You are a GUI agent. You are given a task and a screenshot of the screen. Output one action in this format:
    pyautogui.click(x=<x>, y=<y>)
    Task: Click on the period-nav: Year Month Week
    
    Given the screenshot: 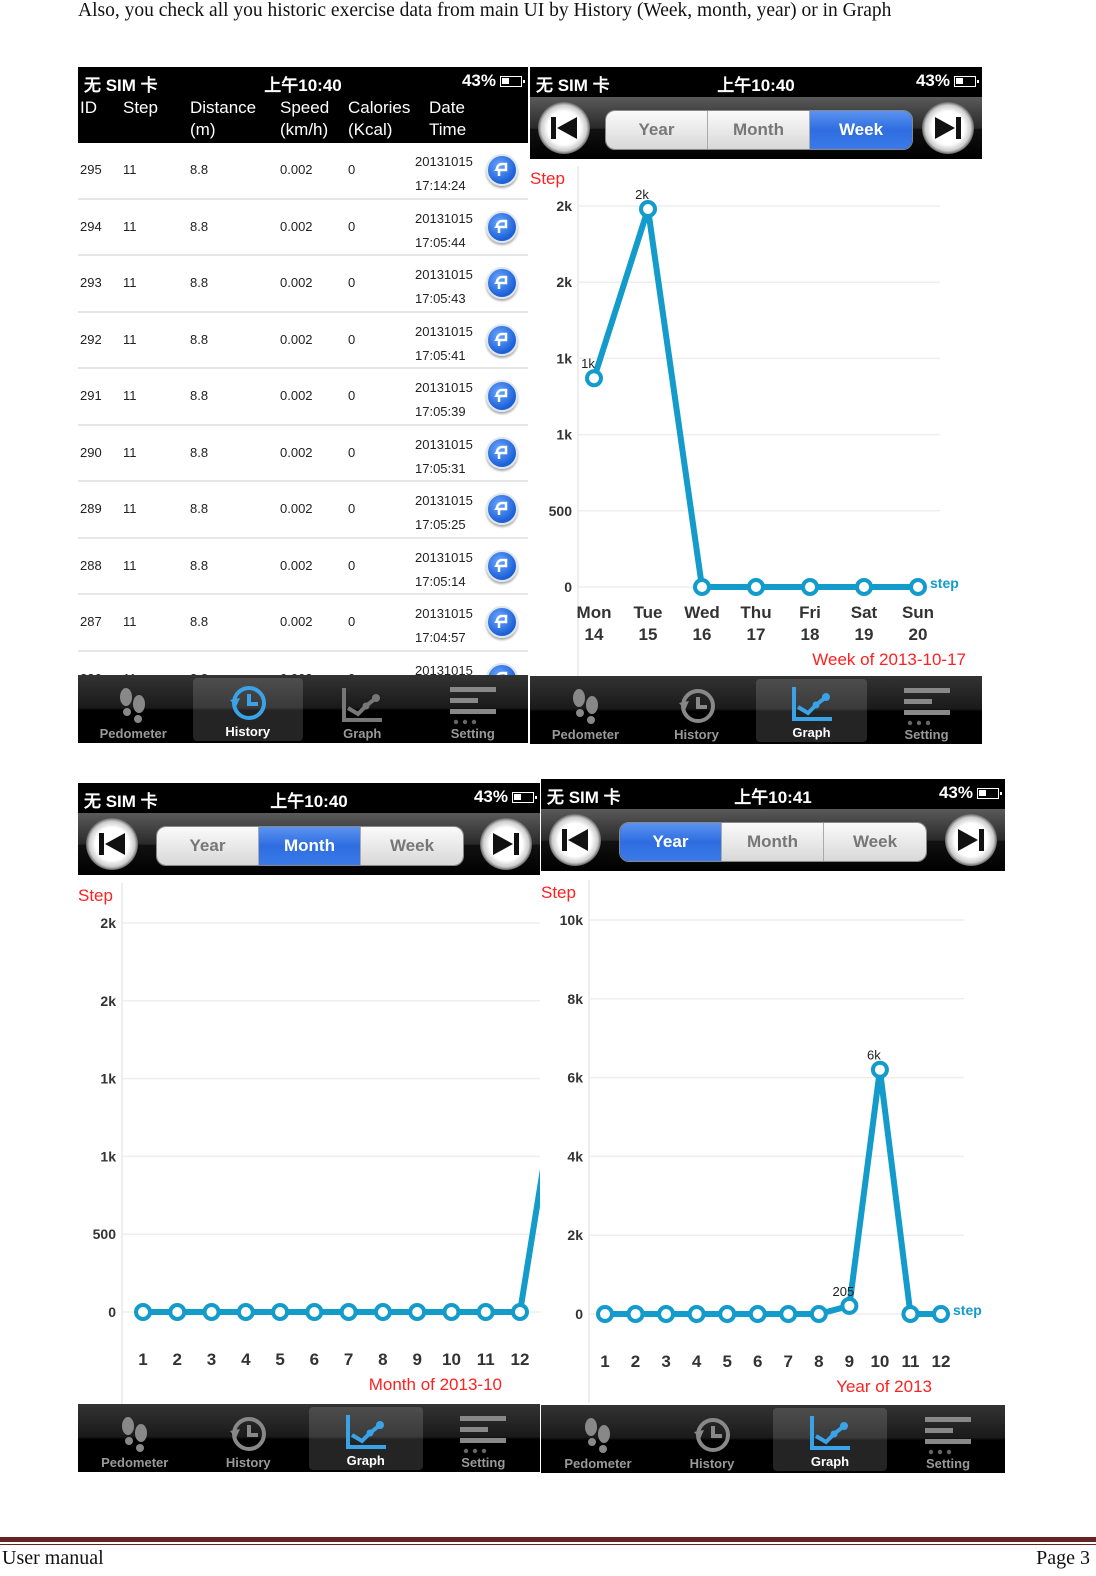 What is the action you would take?
    pyautogui.click(x=309, y=844)
    